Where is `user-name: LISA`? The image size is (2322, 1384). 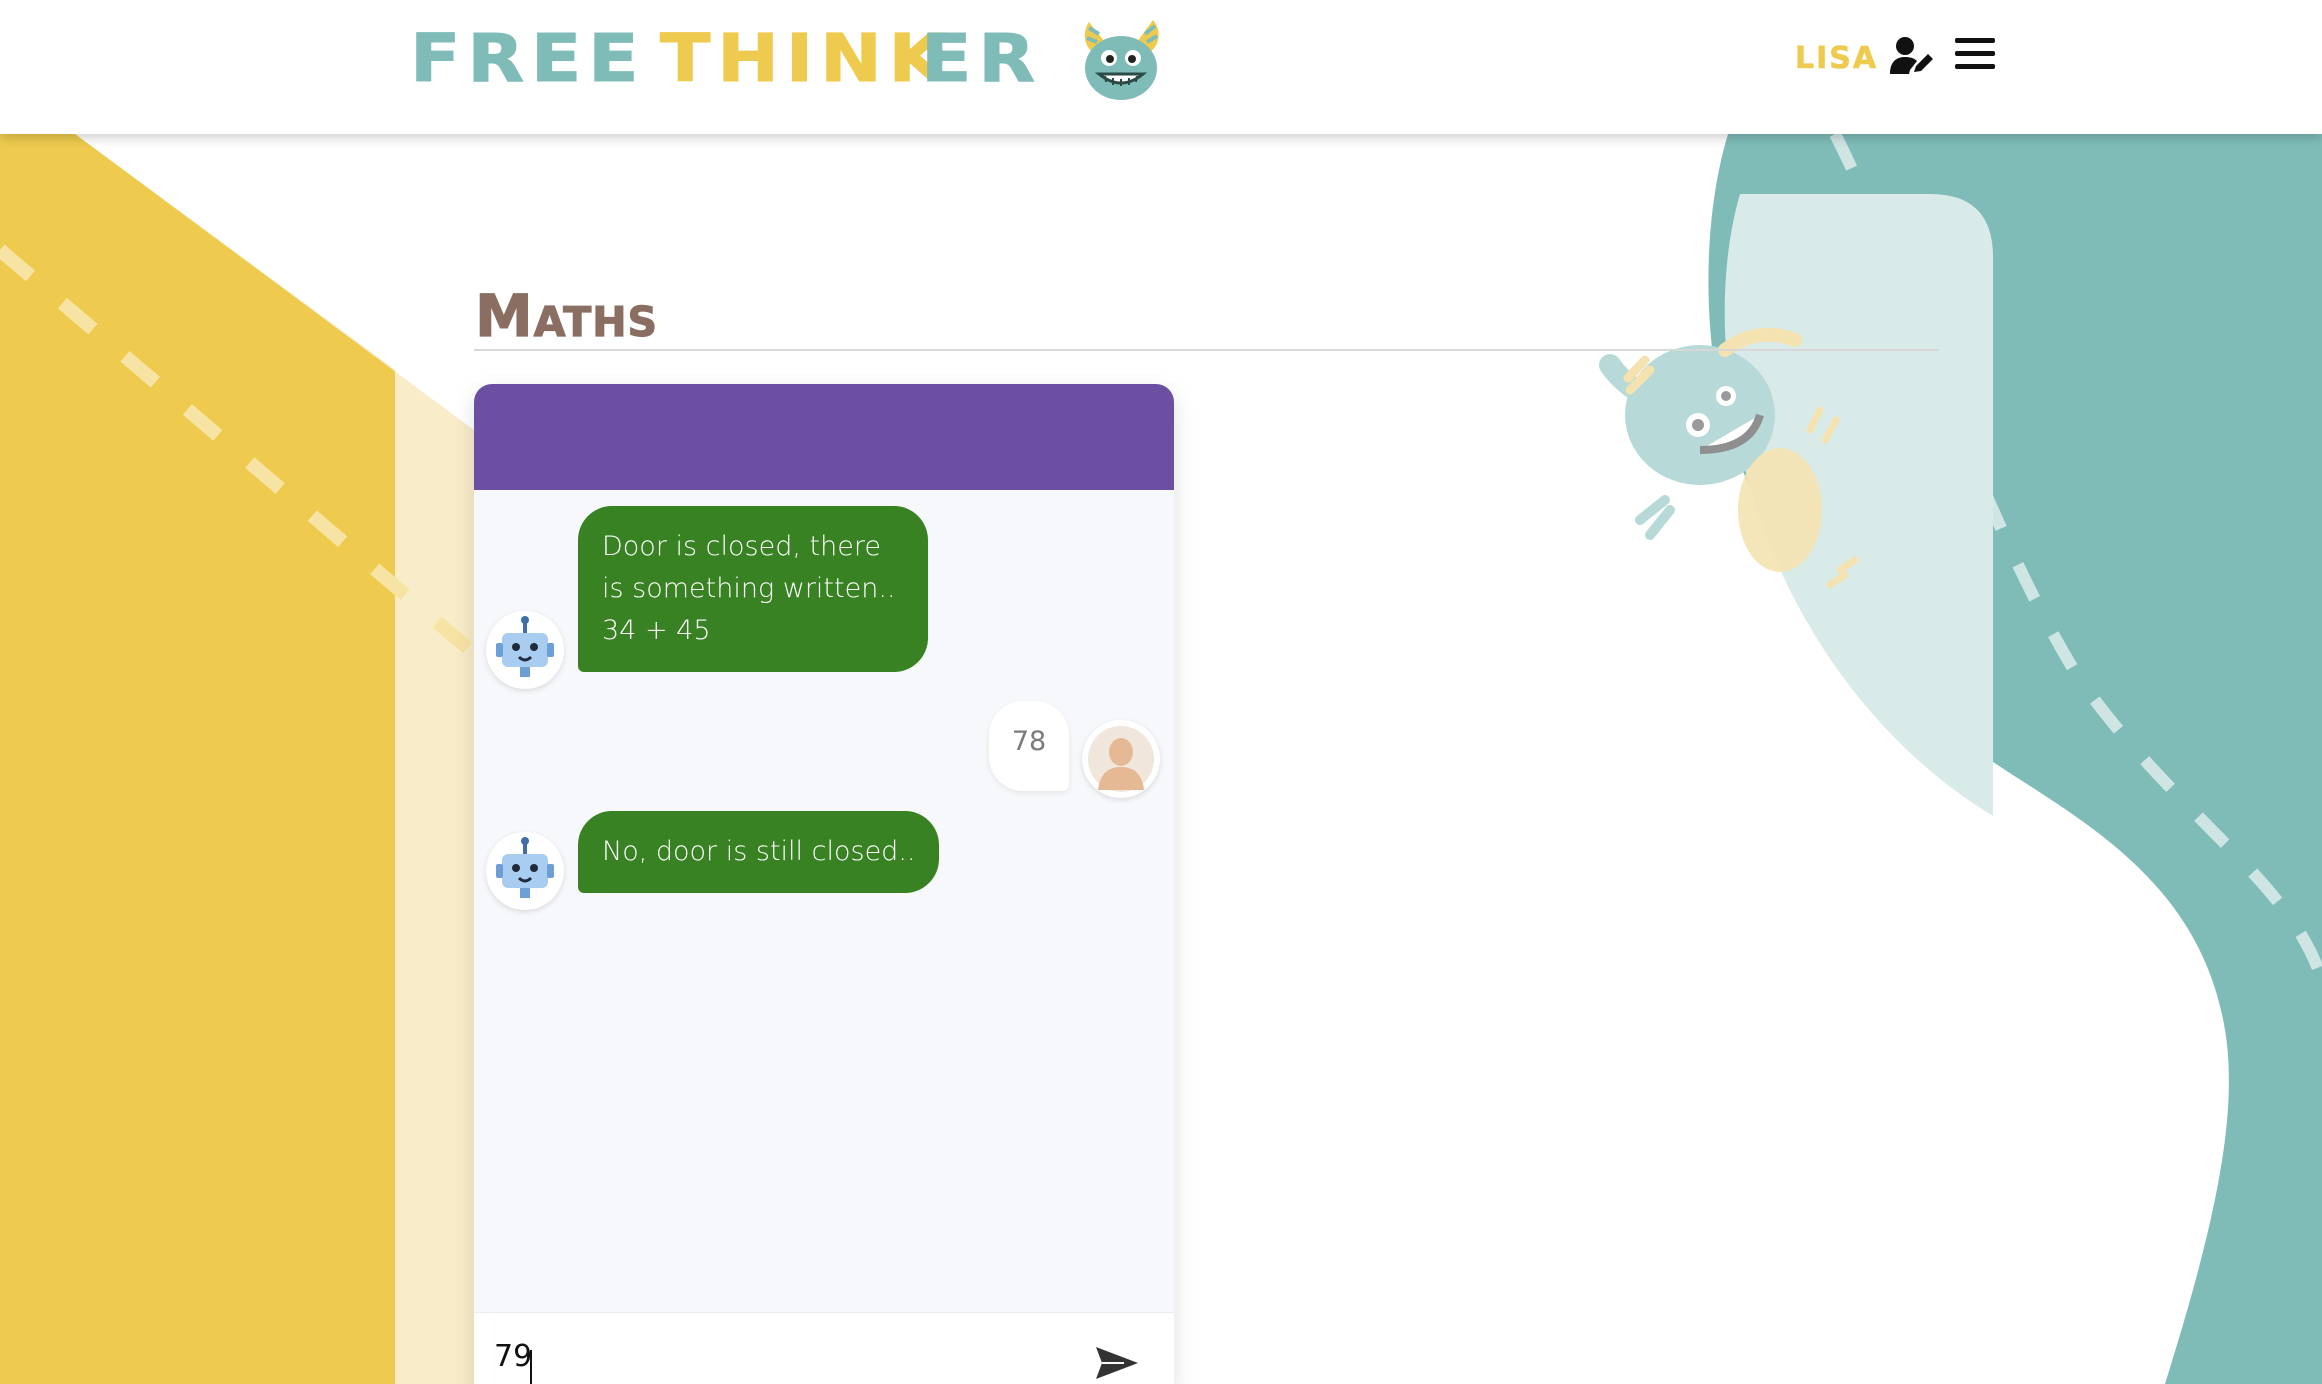
user-name: LISA is located at coordinates (1836, 59).